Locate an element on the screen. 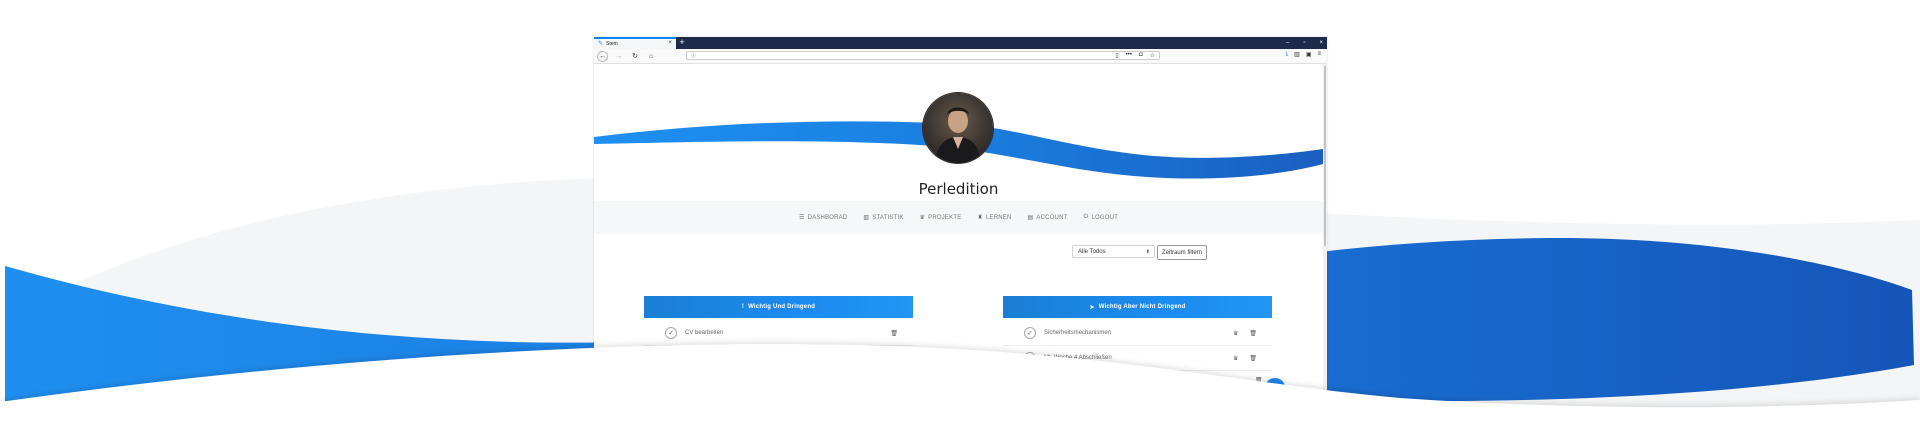 The height and width of the screenshot is (444, 1920). column-header-urgent-important: ! Wichtig Und Dringend is located at coordinates (778, 307).